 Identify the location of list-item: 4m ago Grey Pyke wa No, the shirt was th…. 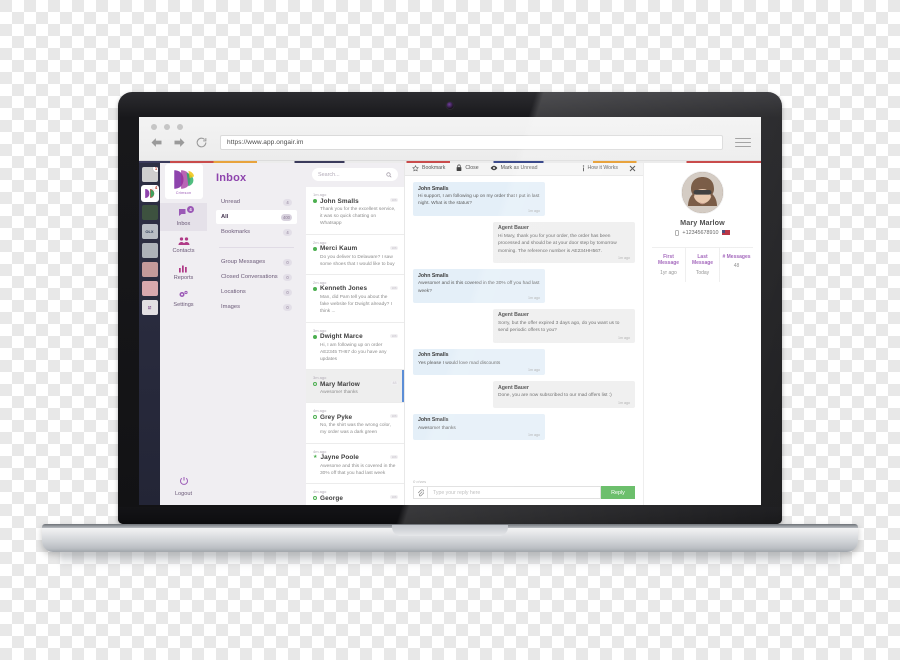
(355, 423).